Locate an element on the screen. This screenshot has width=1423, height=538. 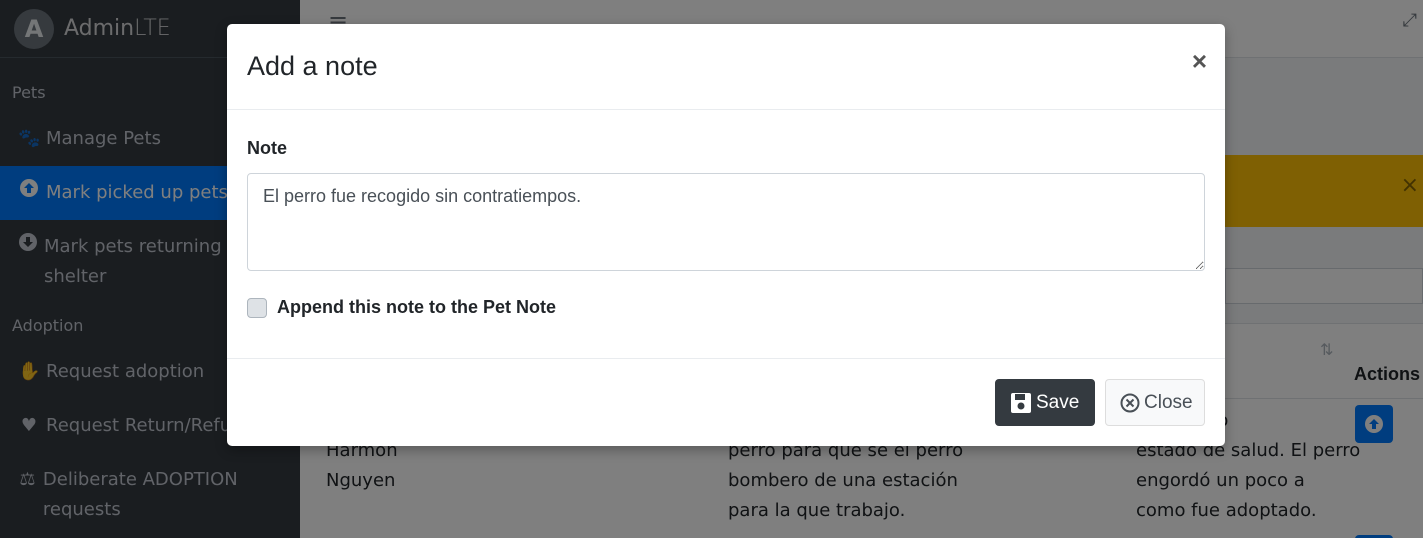
save-icon is located at coordinates (1021, 403).